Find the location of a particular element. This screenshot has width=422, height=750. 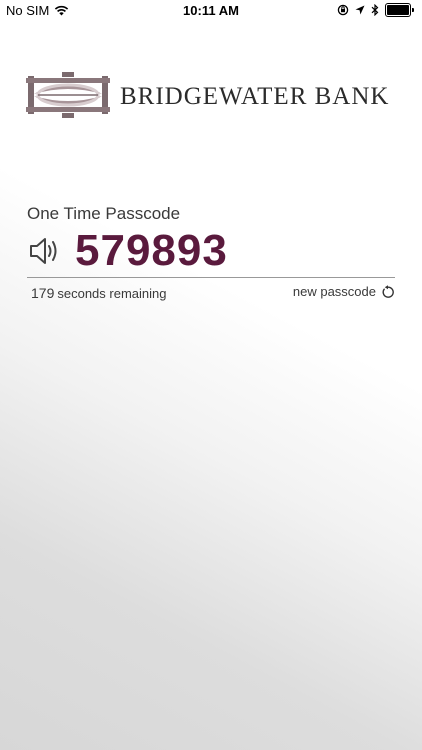

status-bar-right is located at coordinates (375, 10).